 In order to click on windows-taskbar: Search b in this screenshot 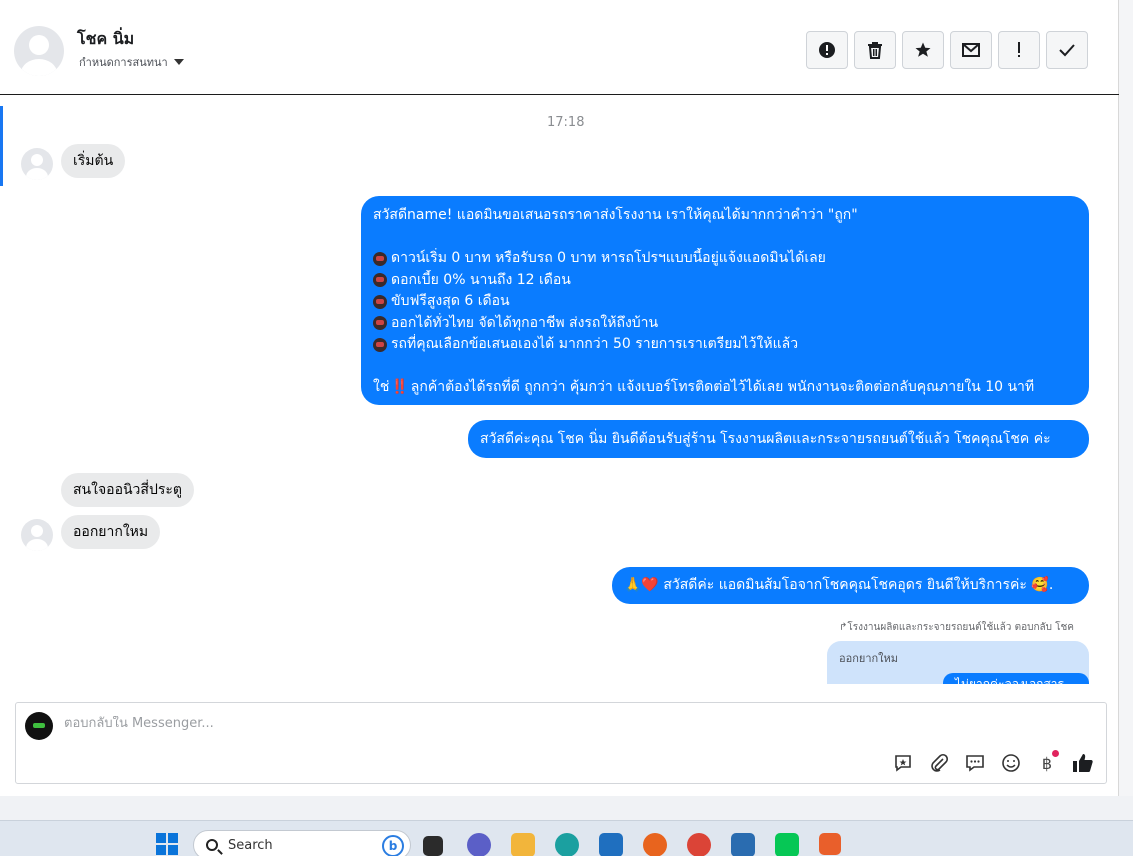, I will do `click(566, 838)`.